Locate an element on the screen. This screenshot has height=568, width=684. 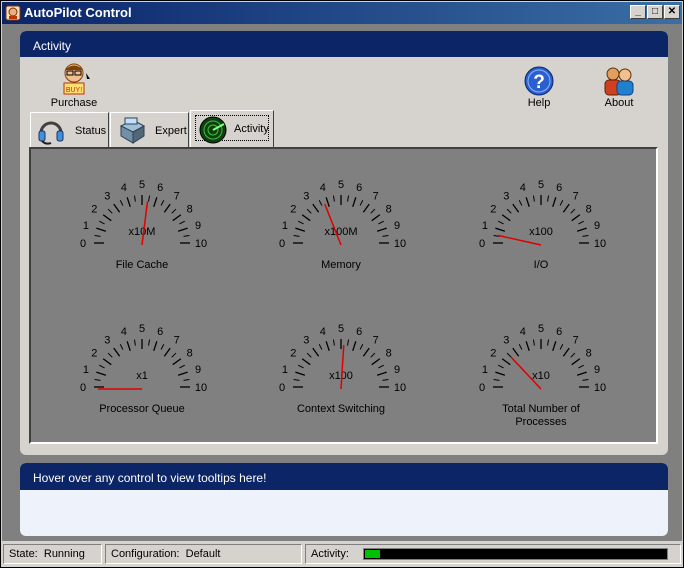
close-button: ✕ is located at coordinates (672, 12).